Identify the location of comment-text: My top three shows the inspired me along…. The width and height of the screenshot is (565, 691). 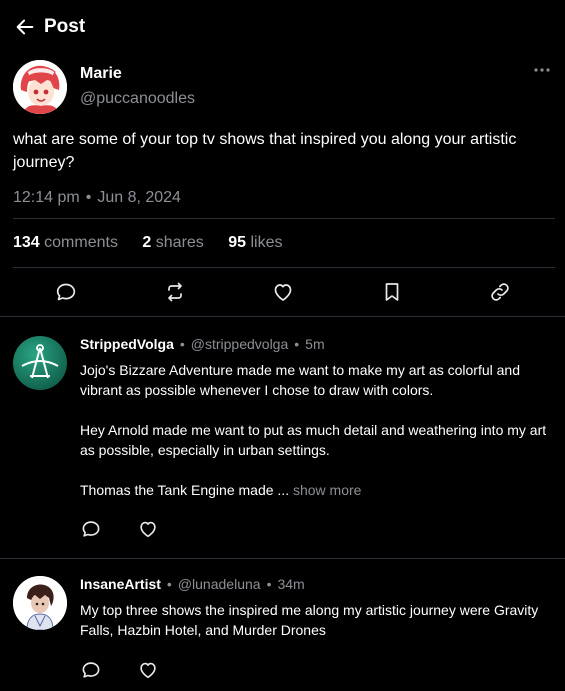
(315, 620).